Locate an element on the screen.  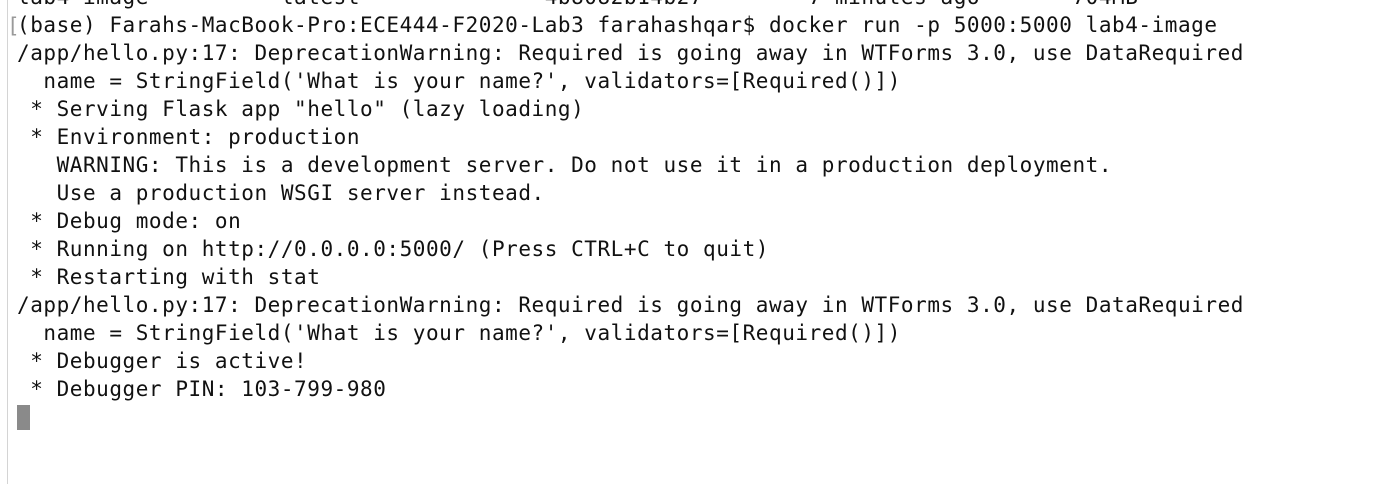
output-line-restarting: * Restarting with stat is located at coordinates (169, 277).